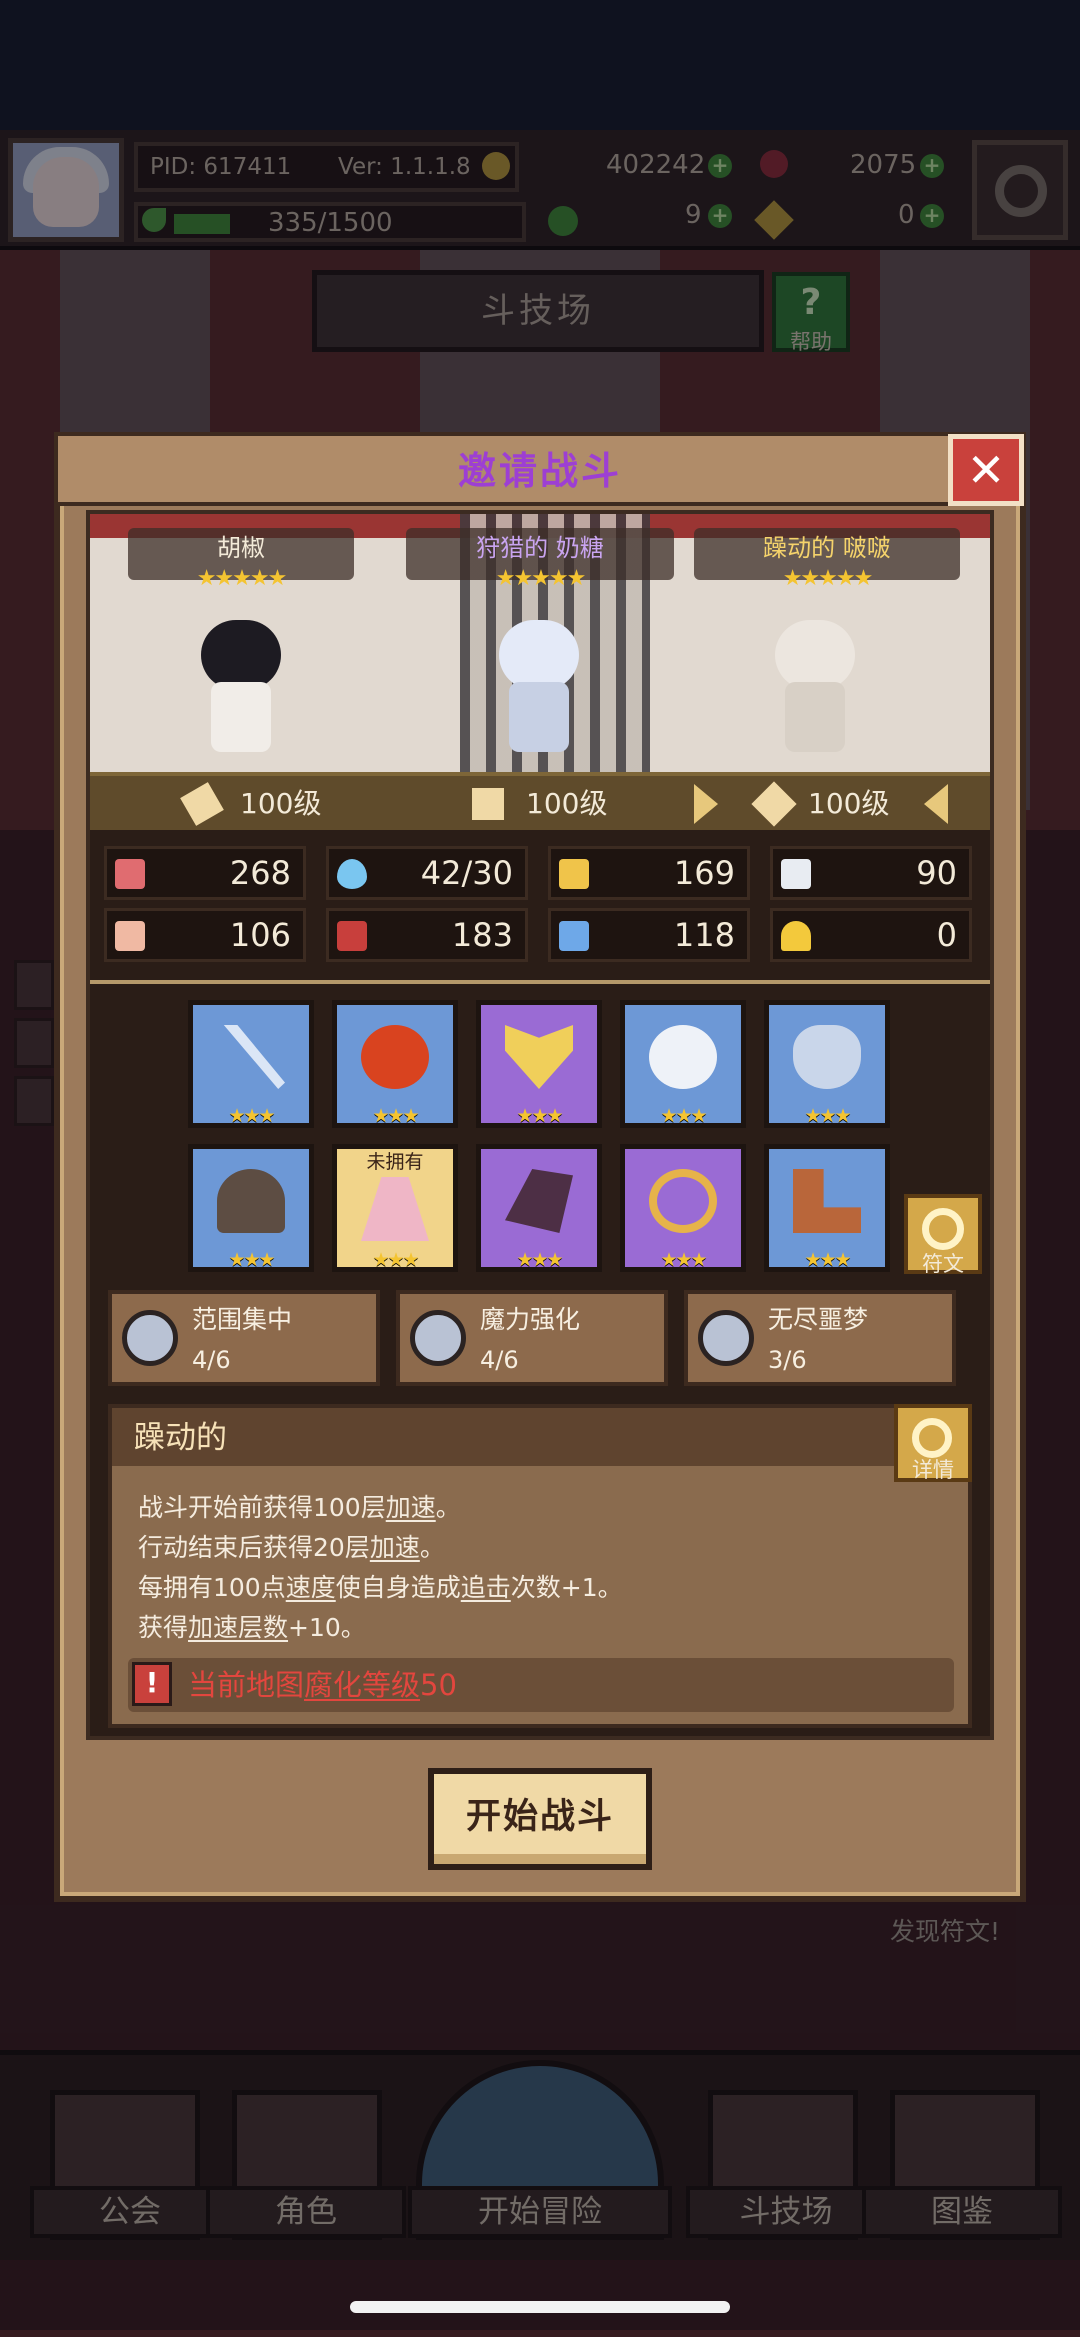 The width and height of the screenshot is (1080, 2337). I want to click on close-button: ✕, so click(986, 470).